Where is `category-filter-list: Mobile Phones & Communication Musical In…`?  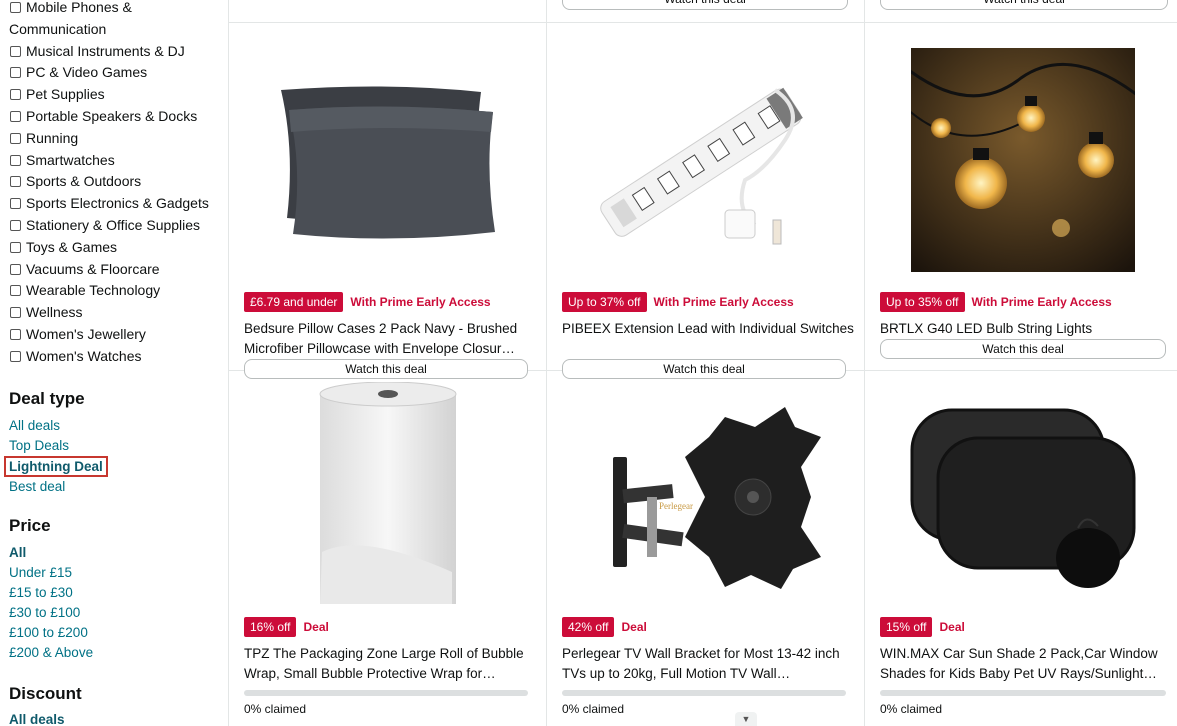 category-filter-list: Mobile Phones & Communication Musical In… is located at coordinates (116, 184).